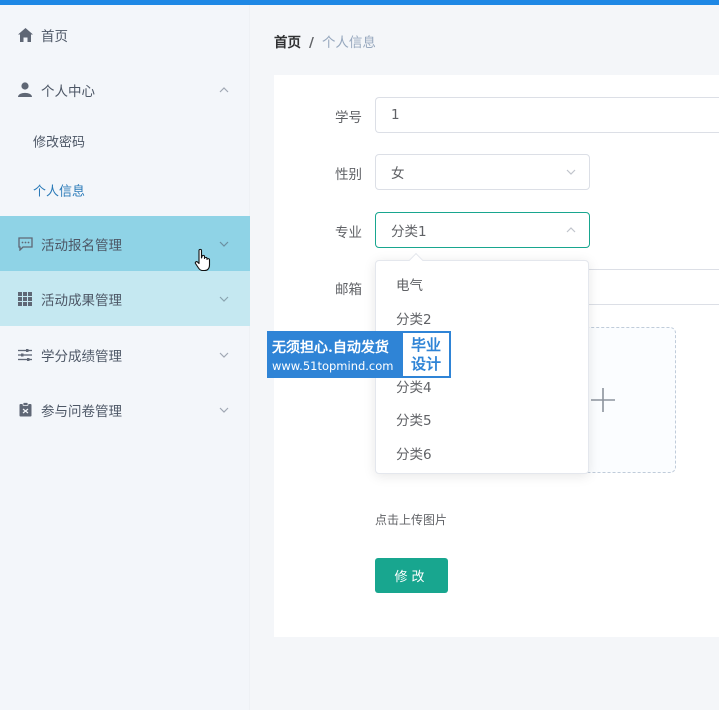 Image resolution: width=719 pixels, height=710 pixels. I want to click on watermark-badge-line1: 毕业, so click(425, 344).